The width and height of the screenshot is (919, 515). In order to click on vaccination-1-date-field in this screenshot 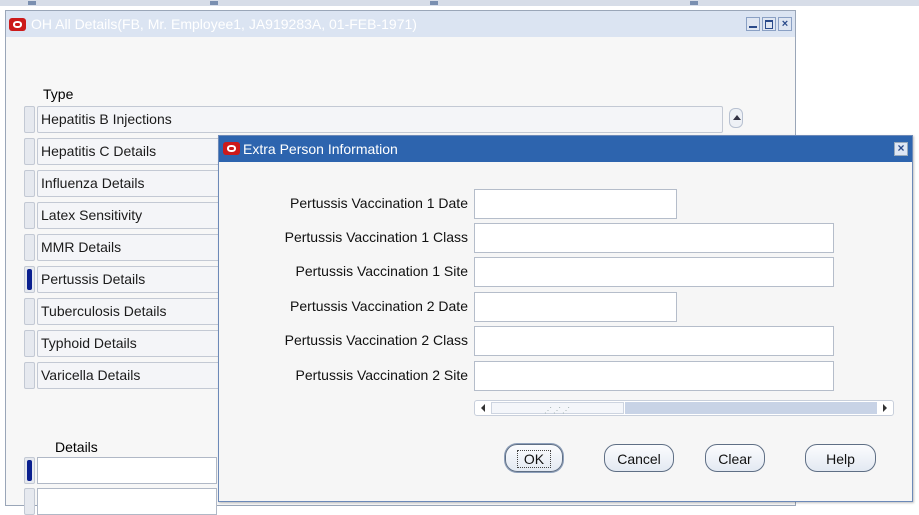, I will do `click(575, 204)`.